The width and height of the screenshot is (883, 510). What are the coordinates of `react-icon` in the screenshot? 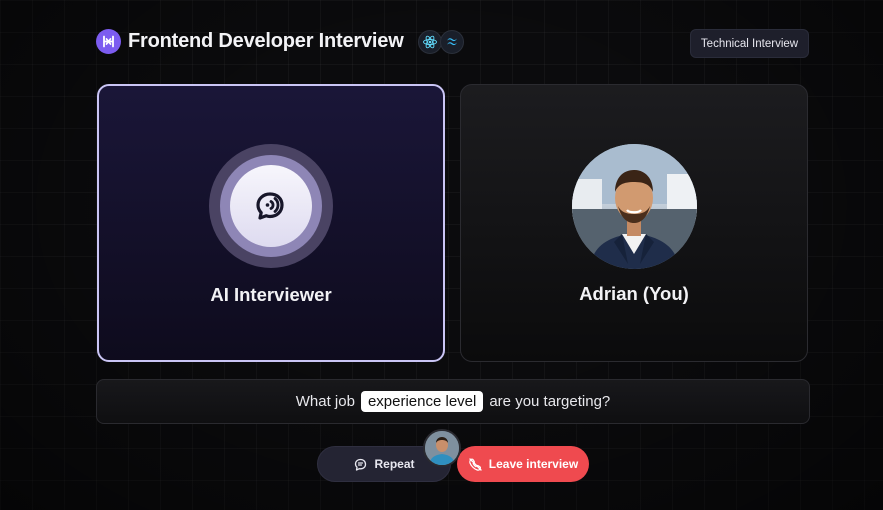 It's located at (429, 41).